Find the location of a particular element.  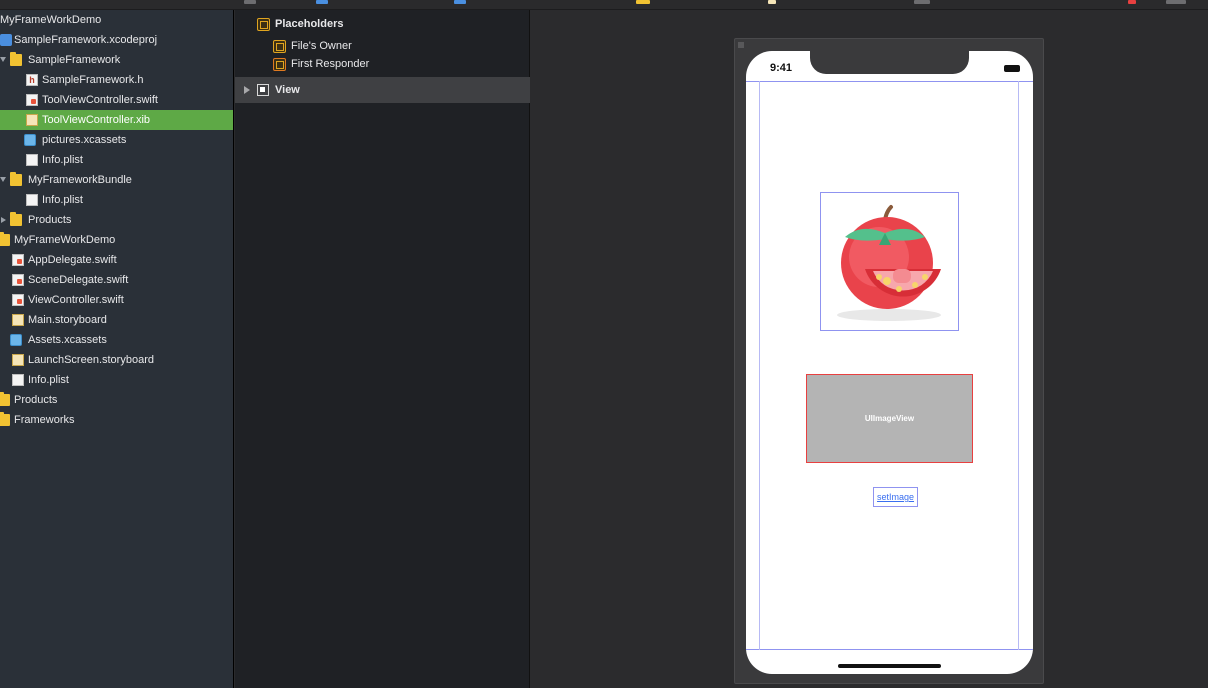

tomato-image-view is located at coordinates (889, 261).